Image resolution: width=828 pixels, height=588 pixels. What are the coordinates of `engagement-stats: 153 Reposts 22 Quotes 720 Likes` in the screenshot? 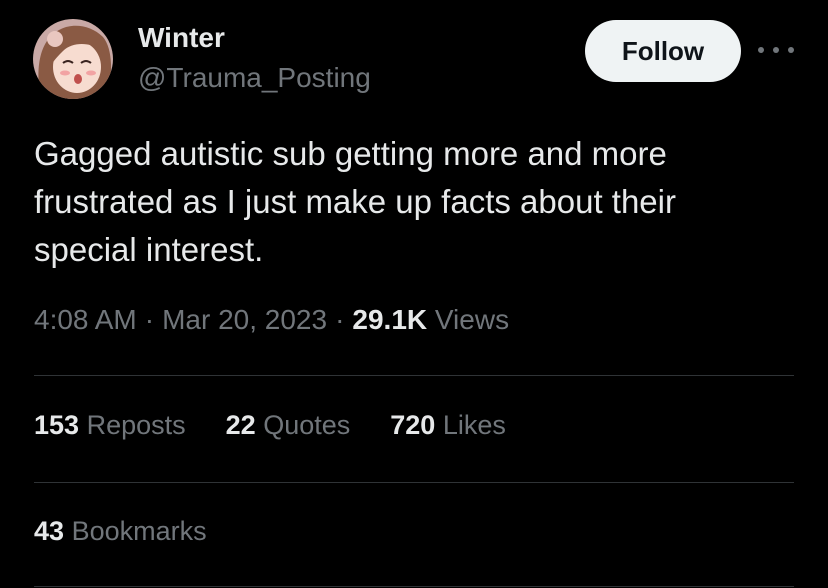 It's located at (270, 425).